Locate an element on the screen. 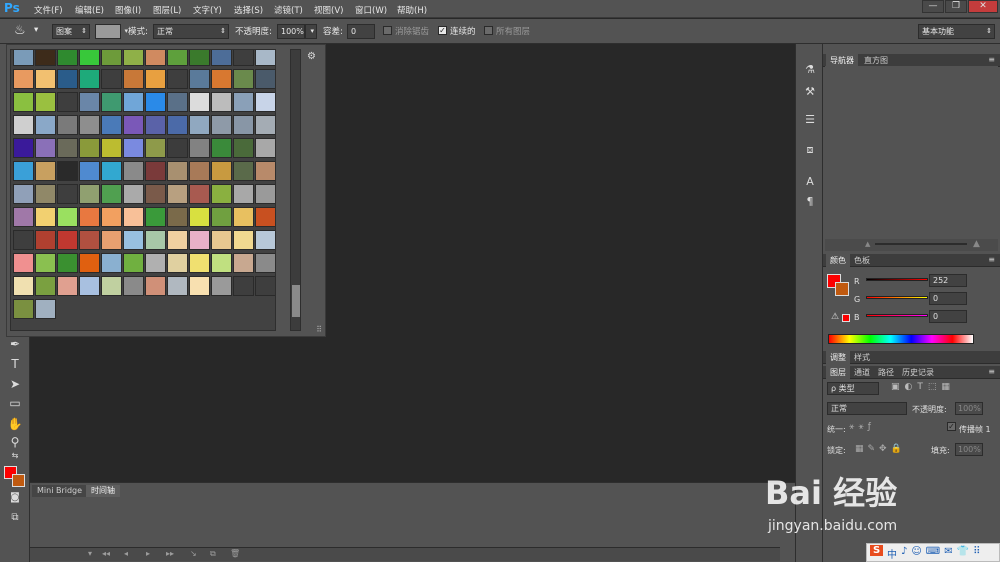 The width and height of the screenshot is (1000, 562). fill-input: 100% is located at coordinates (969, 449).